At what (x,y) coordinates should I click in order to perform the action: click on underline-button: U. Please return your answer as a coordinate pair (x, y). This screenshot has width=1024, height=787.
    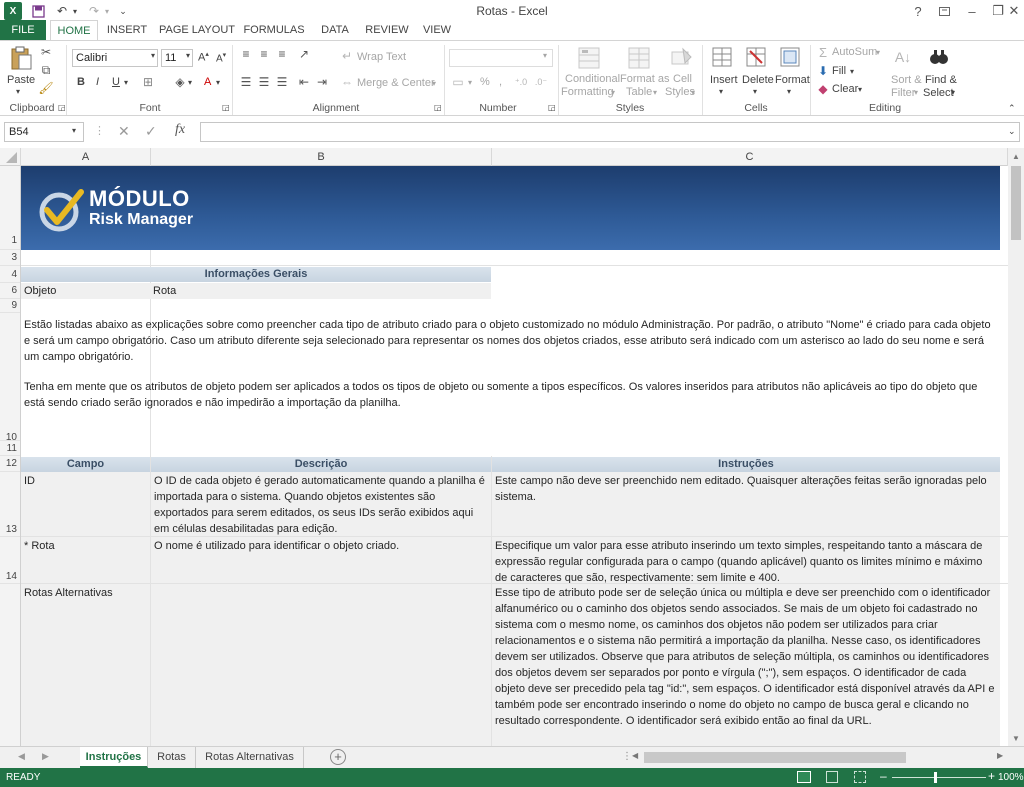
    Looking at the image, I should click on (116, 82).